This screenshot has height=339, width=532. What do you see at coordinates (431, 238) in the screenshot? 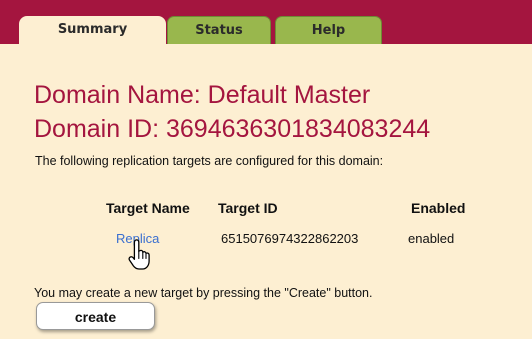
I see `target-enabled-cell: enabled` at bounding box center [431, 238].